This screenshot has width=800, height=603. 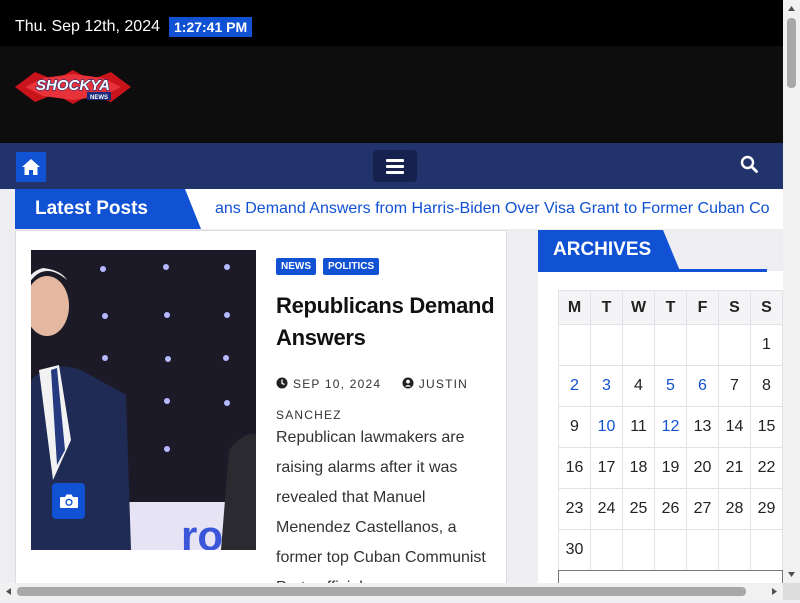 I want to click on calendar-day: 22, so click(x=766, y=468).